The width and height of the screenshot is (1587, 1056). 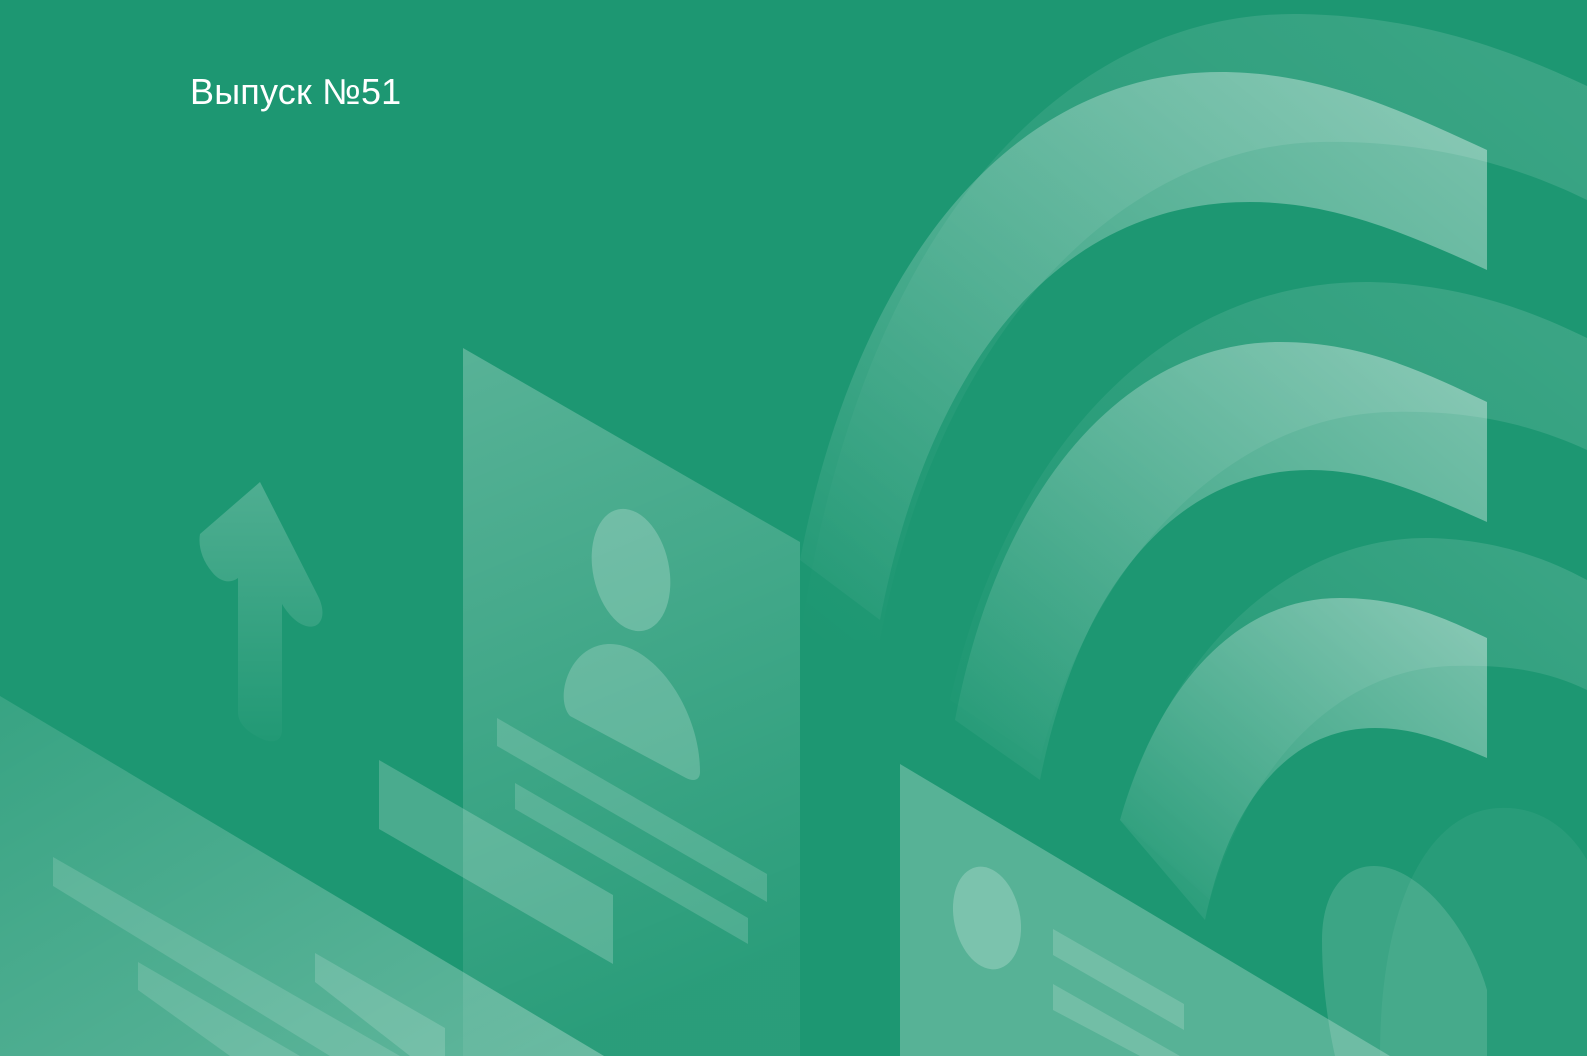 I want to click on issue-number-label: Выпуск №51, so click(x=296, y=91).